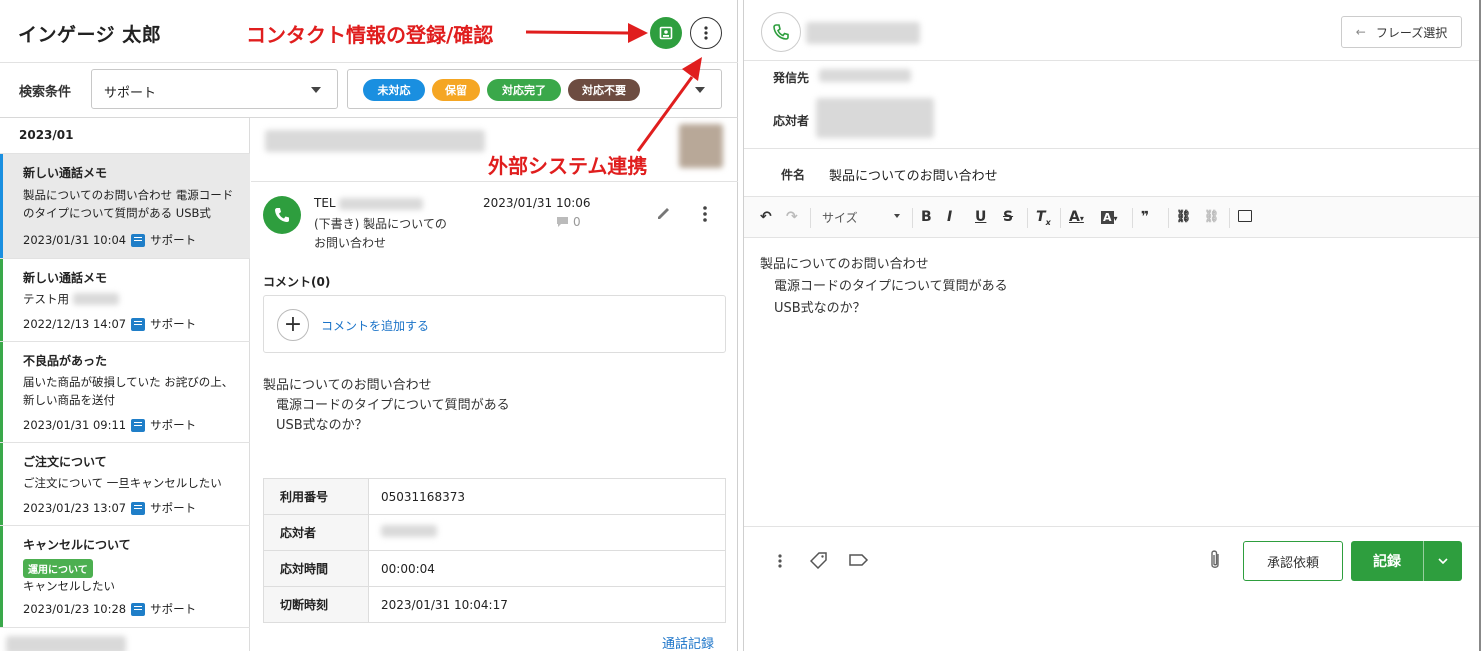  What do you see at coordinates (949, 217) in the screenshot?
I see `italic-icon: I` at bounding box center [949, 217].